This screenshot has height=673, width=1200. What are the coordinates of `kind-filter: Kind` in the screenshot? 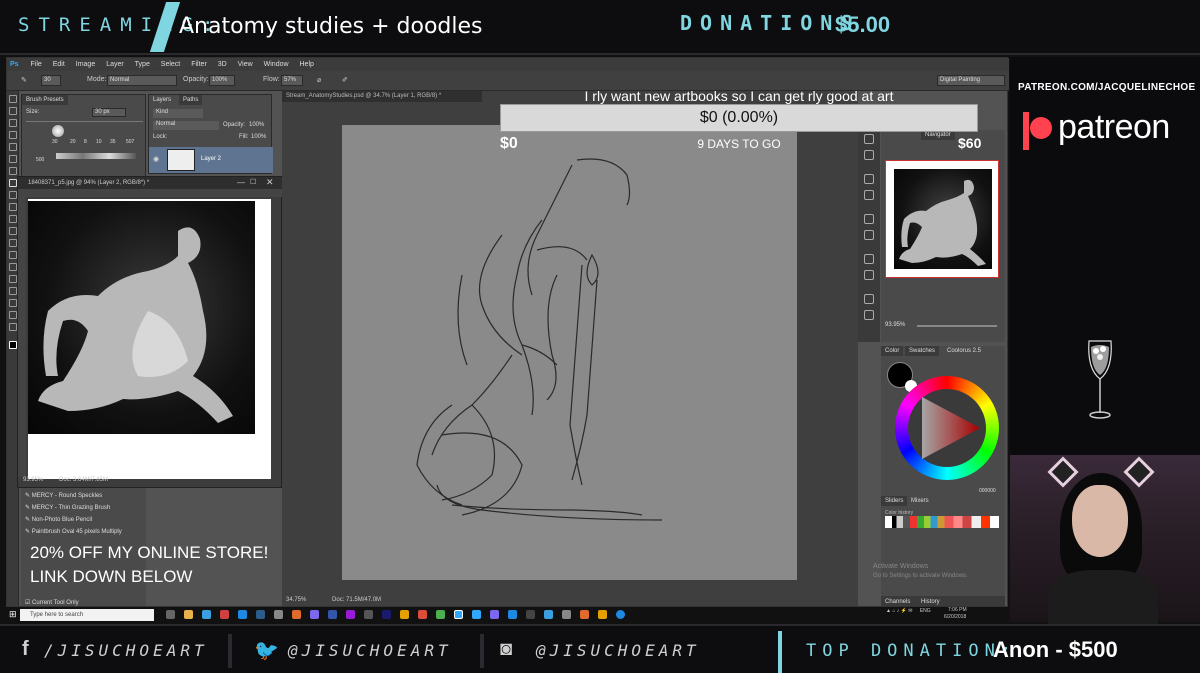 It's located at (178, 113).